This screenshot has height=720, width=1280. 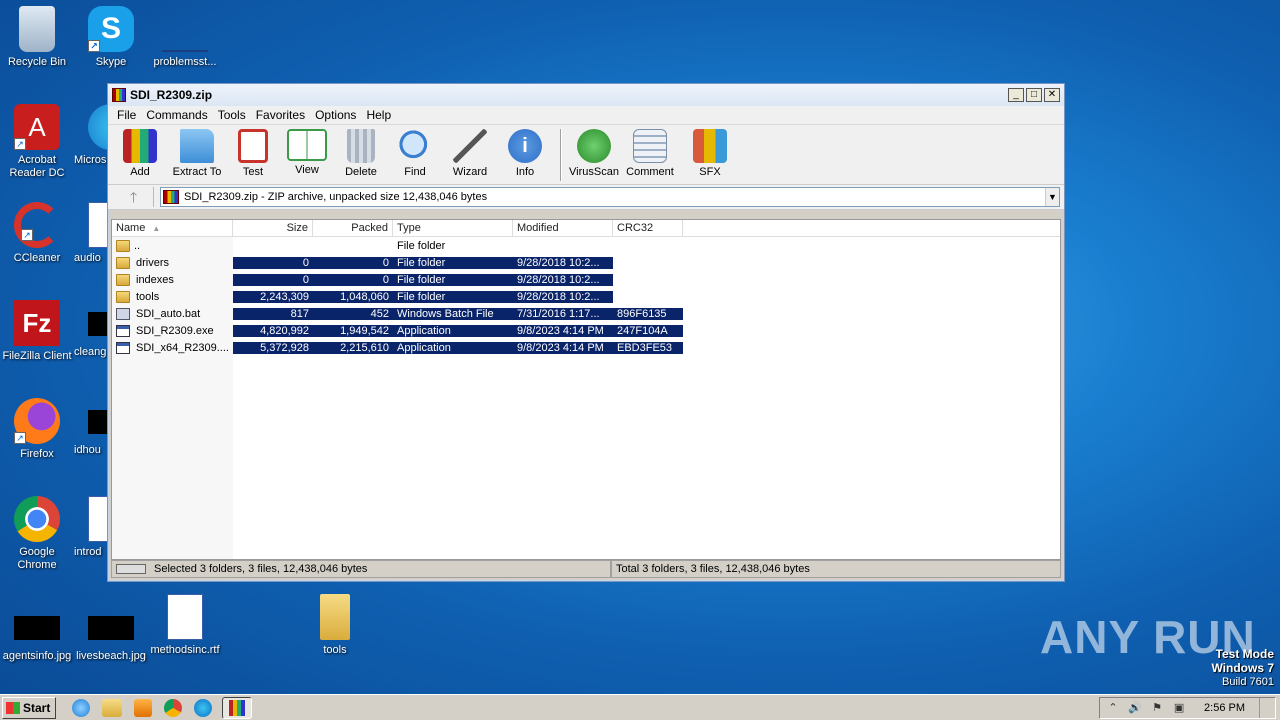 What do you see at coordinates (171, 197) in the screenshot?
I see `zip-archive-icon` at bounding box center [171, 197].